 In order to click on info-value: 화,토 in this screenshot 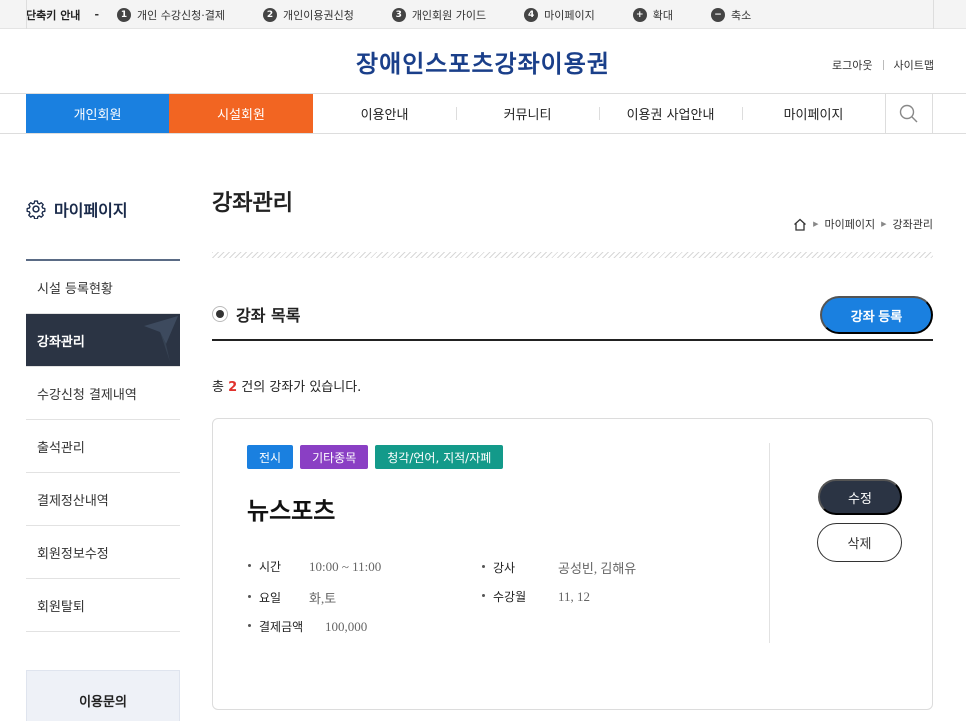, I will do `click(323, 598)`.